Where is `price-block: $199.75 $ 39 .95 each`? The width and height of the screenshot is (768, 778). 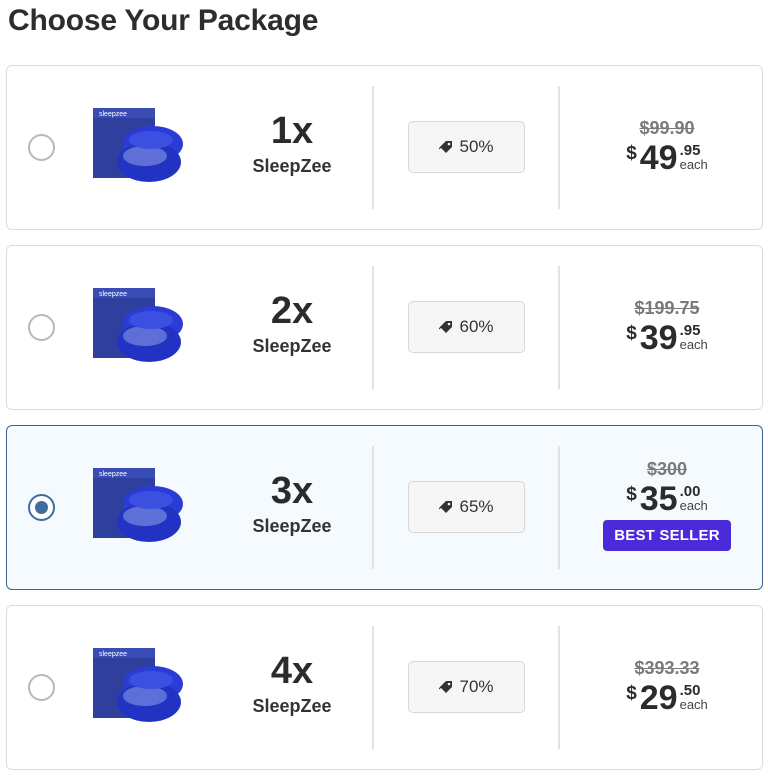
price-block: $199.75 $ 39 .95 each is located at coordinates (667, 326).